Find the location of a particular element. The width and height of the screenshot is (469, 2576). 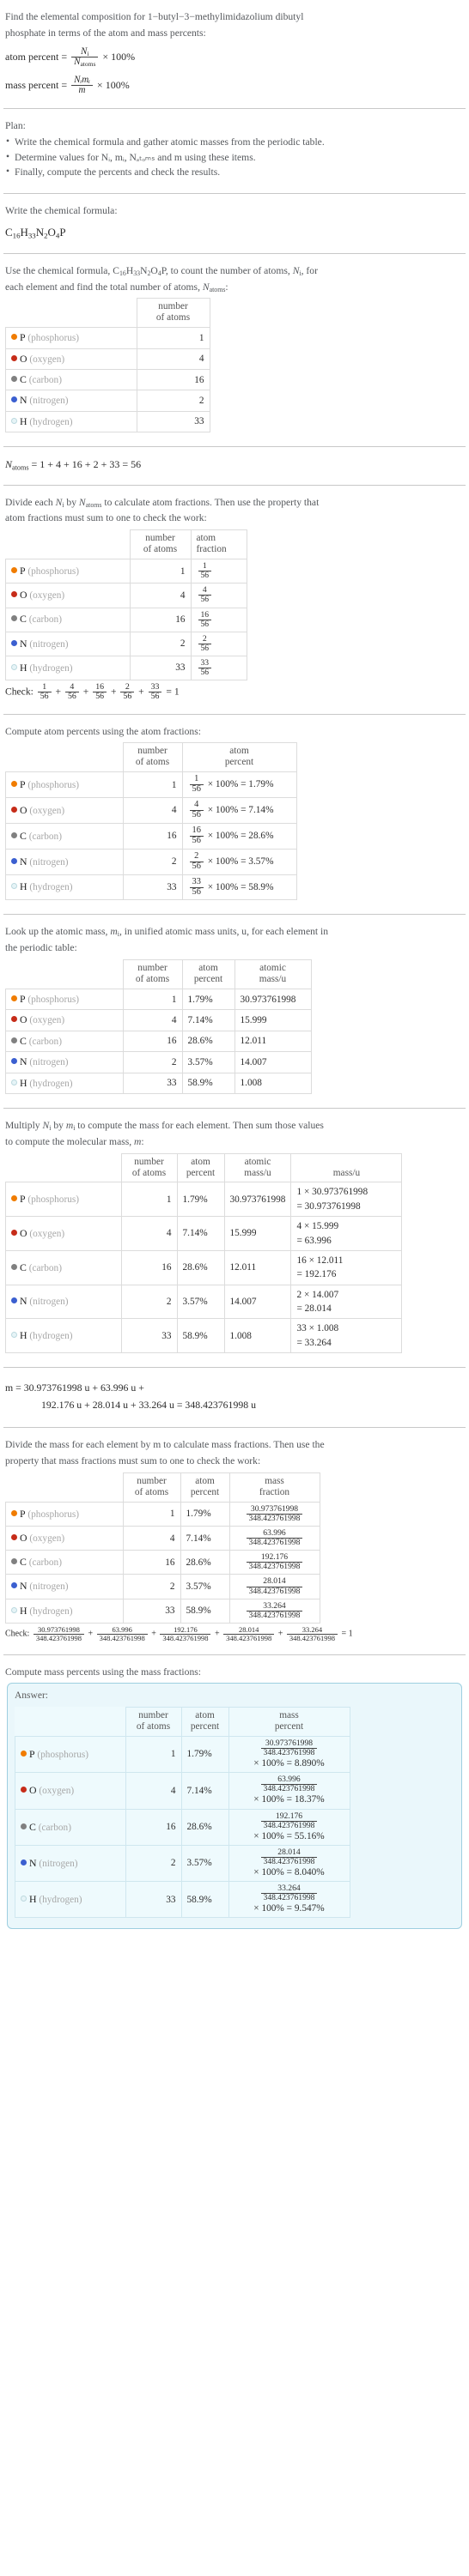

mass-expression: 4 × 15.999 = 63.996 is located at coordinates (346, 1233).